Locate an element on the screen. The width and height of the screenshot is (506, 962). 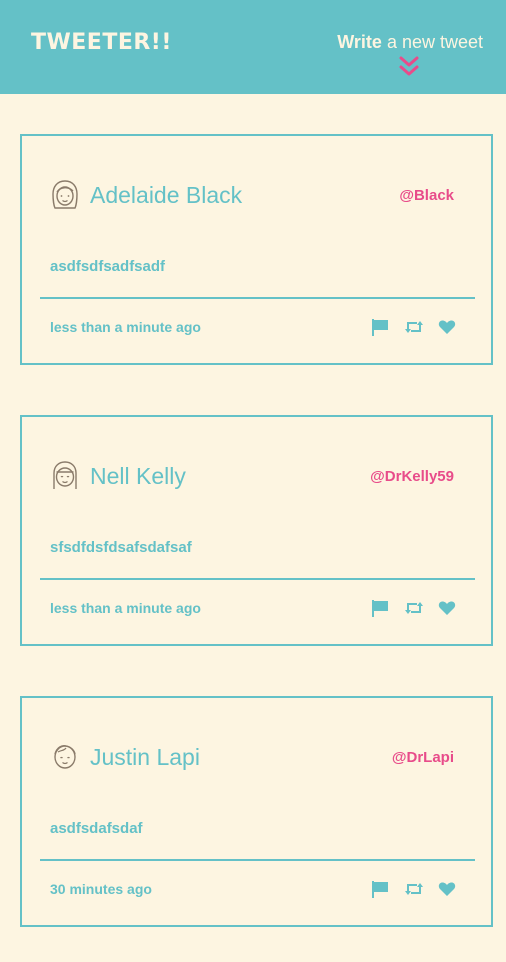
man-face-icon is located at coordinates (65, 757).